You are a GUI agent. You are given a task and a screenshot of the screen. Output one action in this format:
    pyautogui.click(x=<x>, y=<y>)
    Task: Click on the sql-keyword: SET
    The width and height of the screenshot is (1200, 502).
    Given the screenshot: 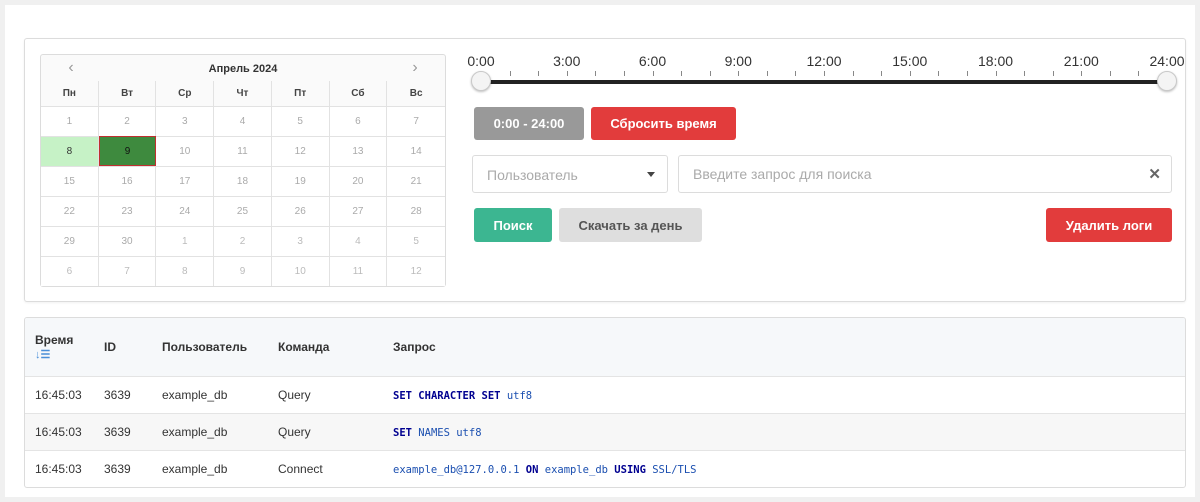 What is the action you would take?
    pyautogui.click(x=402, y=432)
    